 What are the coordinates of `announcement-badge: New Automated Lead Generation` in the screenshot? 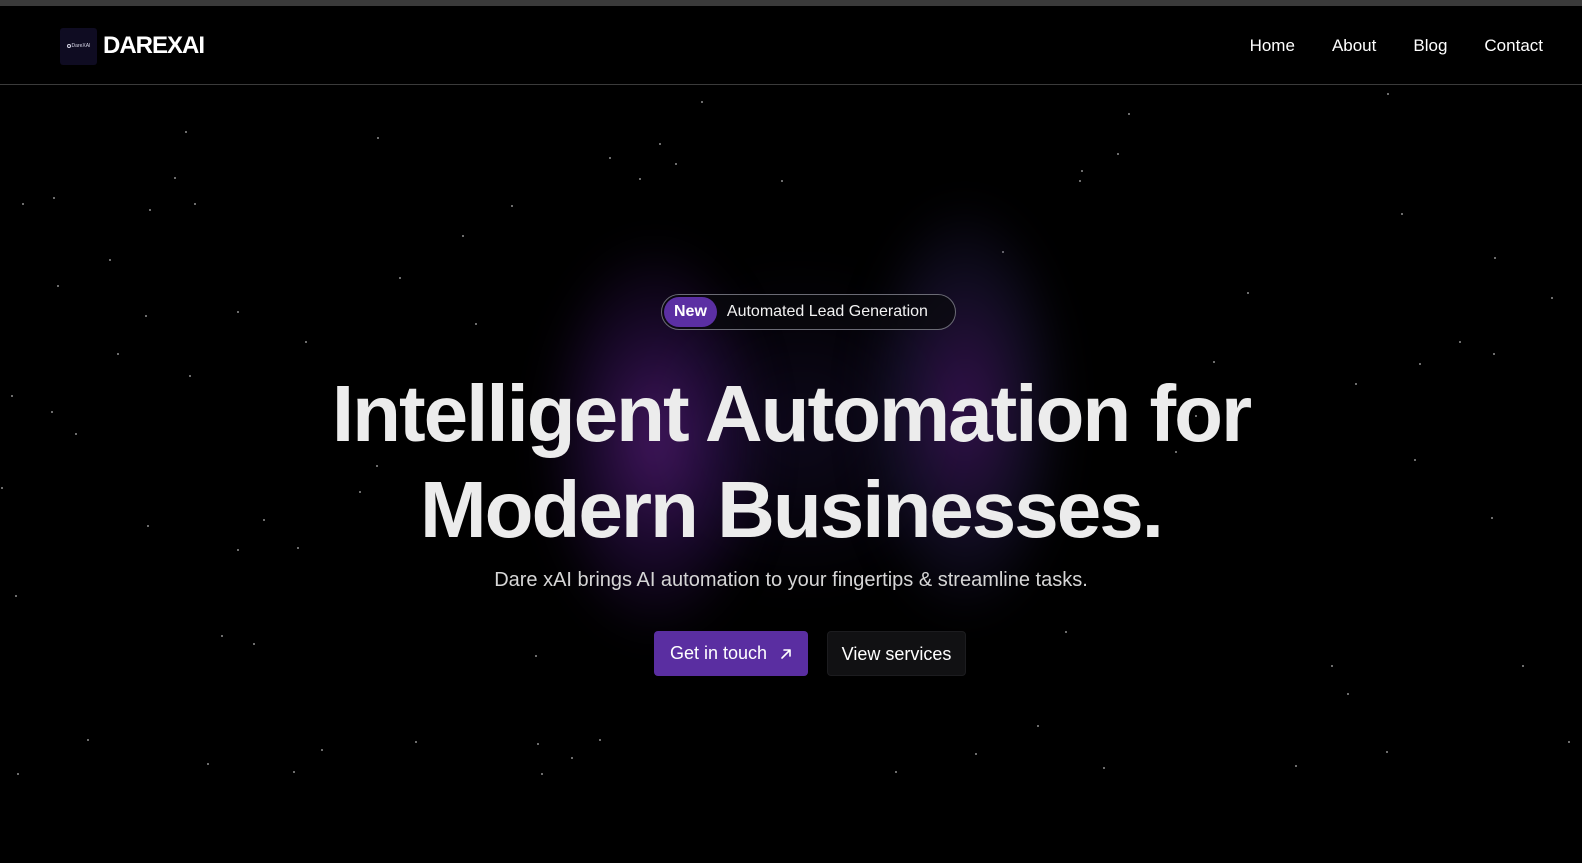 It's located at (808, 312).